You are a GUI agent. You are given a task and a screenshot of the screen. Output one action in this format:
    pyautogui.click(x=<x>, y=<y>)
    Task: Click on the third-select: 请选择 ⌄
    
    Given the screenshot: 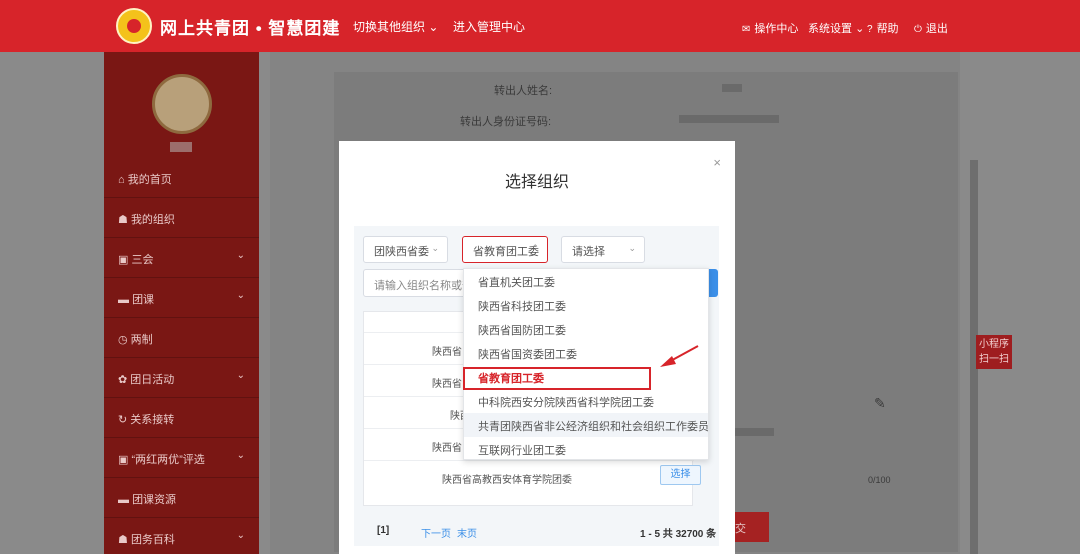 What is the action you would take?
    pyautogui.click(x=603, y=249)
    